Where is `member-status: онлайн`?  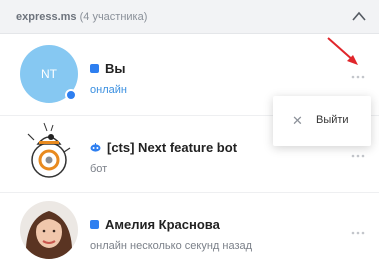 member-status: онлайн is located at coordinates (108, 90).